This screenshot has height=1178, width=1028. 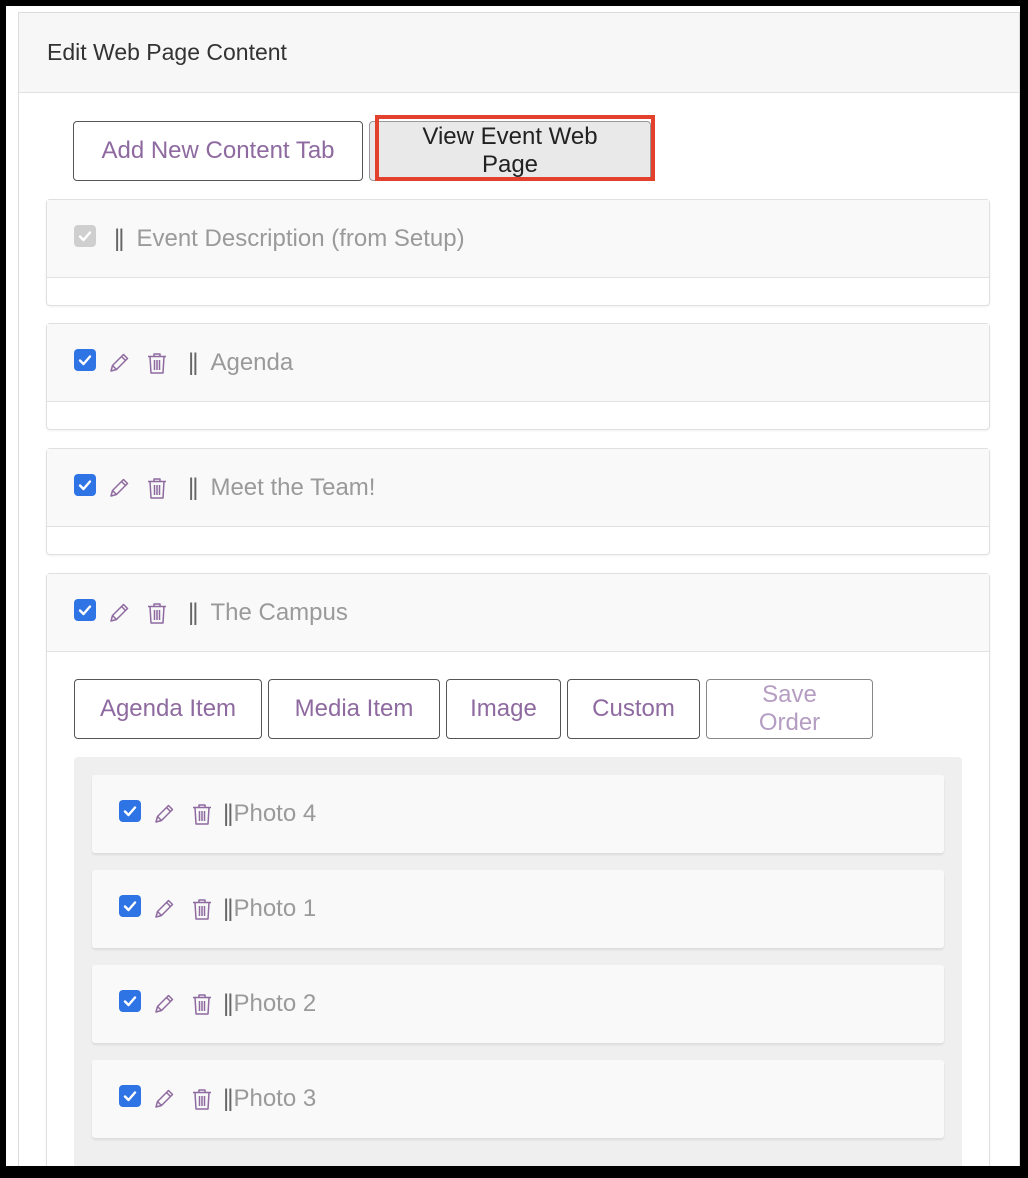 I want to click on view-page-wrapper: View Event Web Page, so click(x=512, y=148).